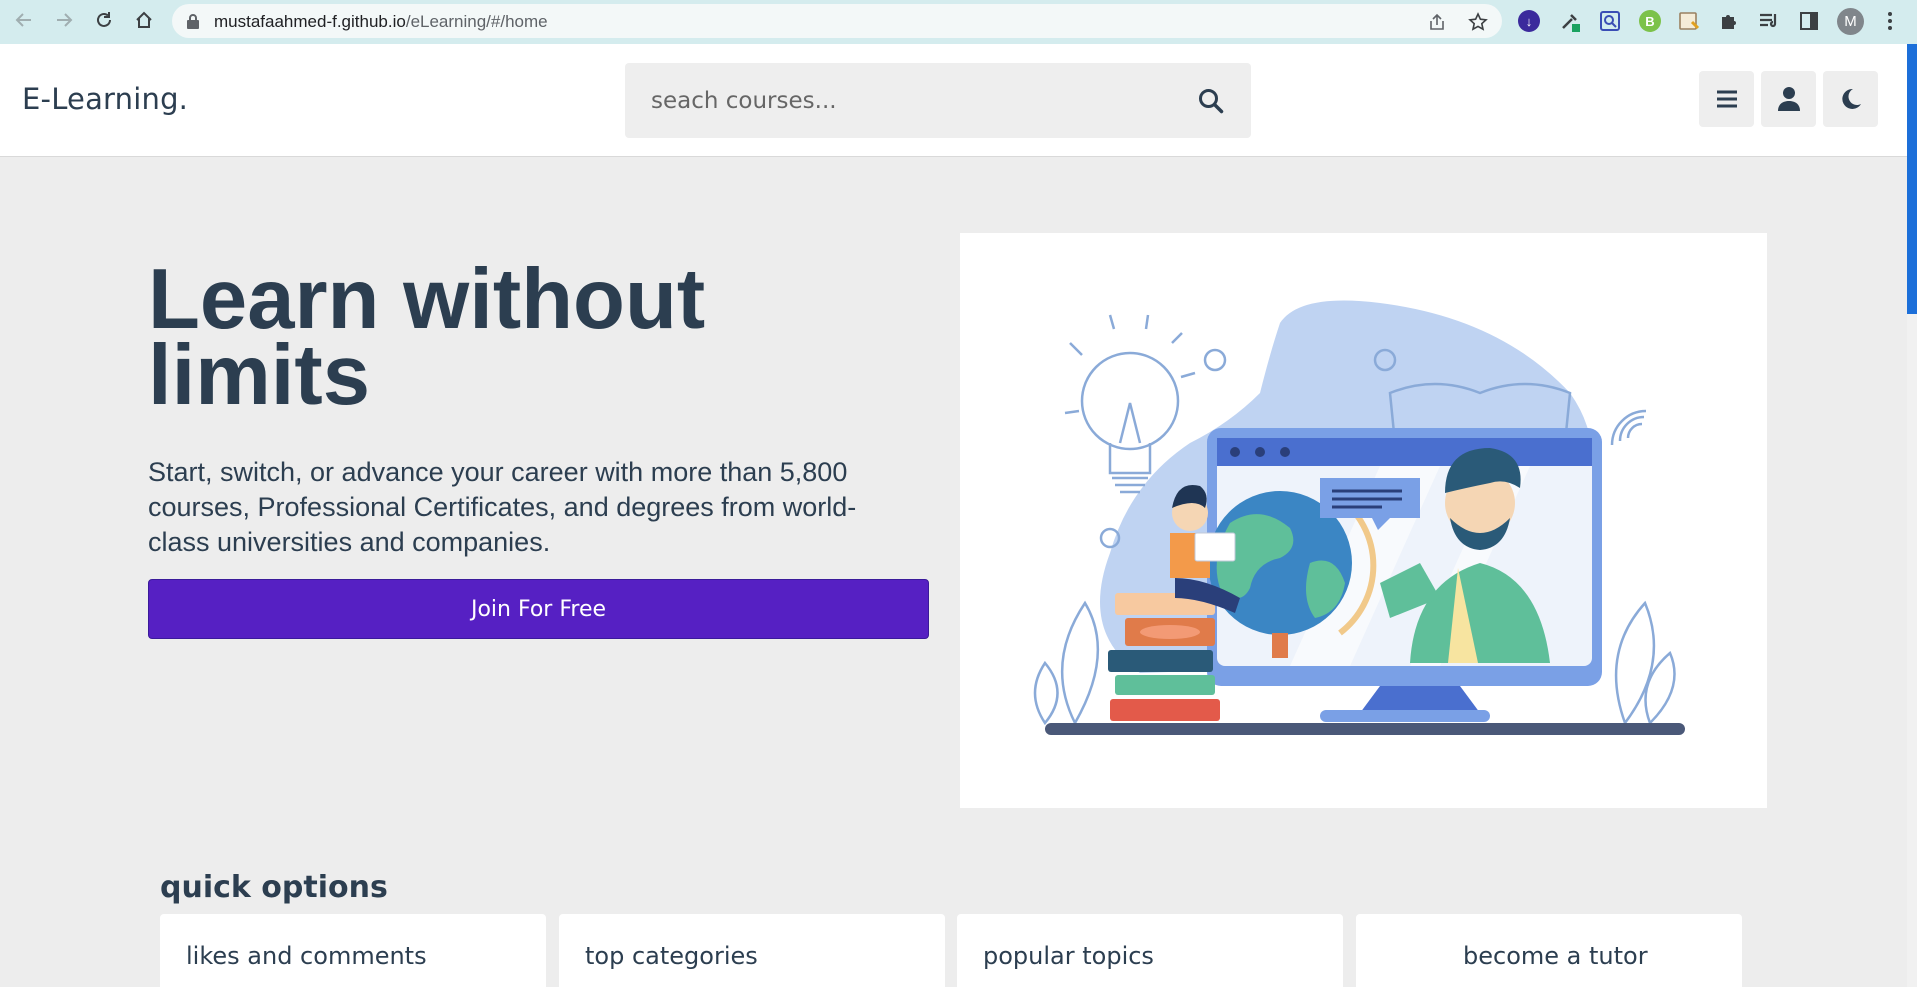  I want to click on join-for-free-button: Join For Free, so click(538, 609).